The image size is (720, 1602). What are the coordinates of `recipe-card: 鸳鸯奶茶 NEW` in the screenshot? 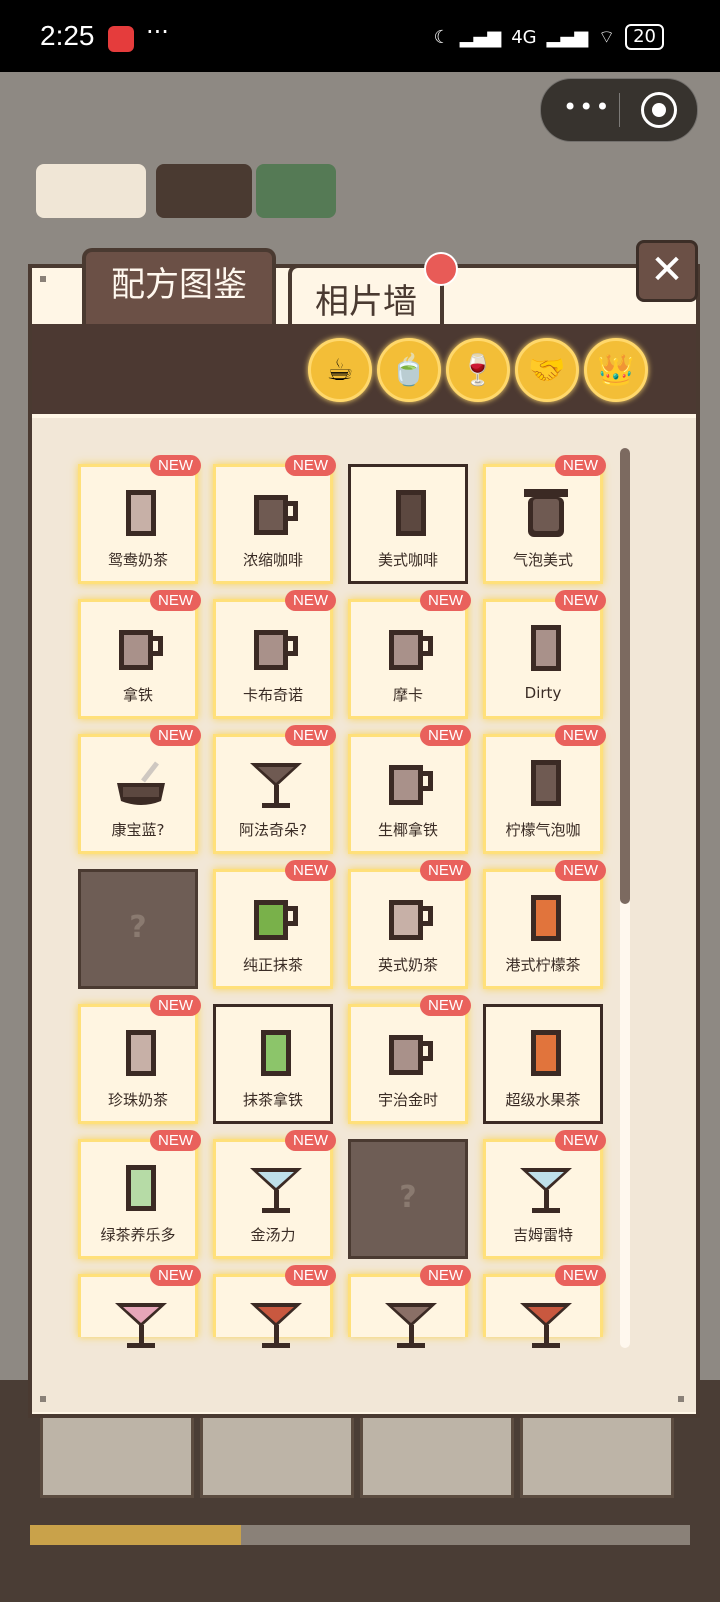 It's located at (139, 519).